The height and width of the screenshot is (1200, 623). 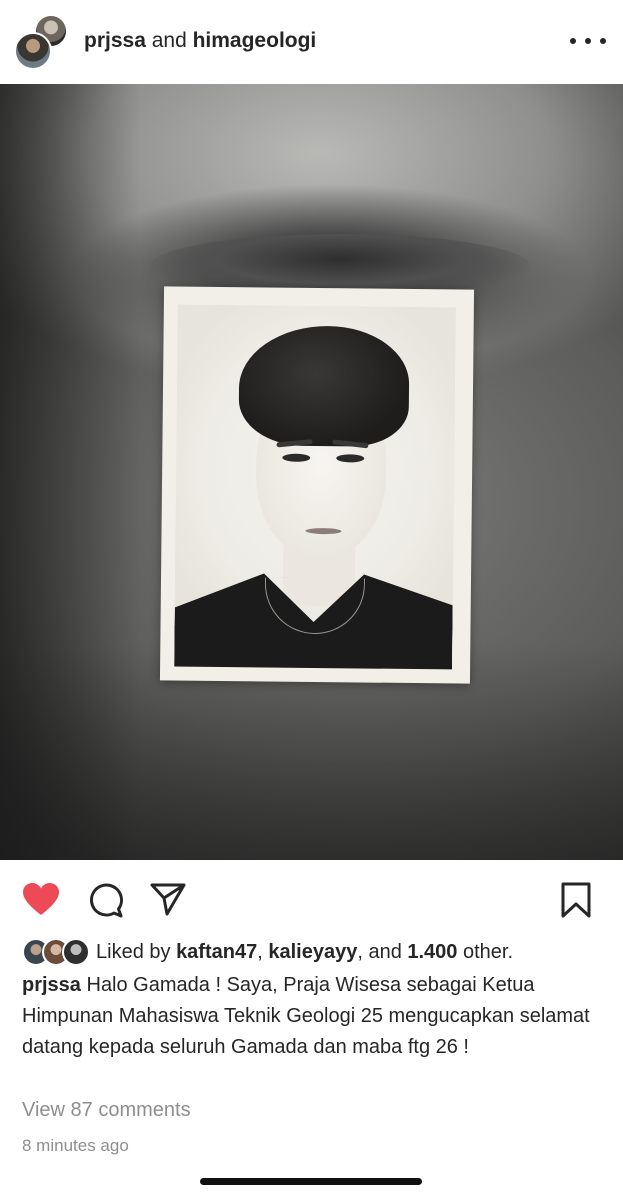 I want to click on post-timestamp: 8 minutes ago, so click(x=75, y=1145).